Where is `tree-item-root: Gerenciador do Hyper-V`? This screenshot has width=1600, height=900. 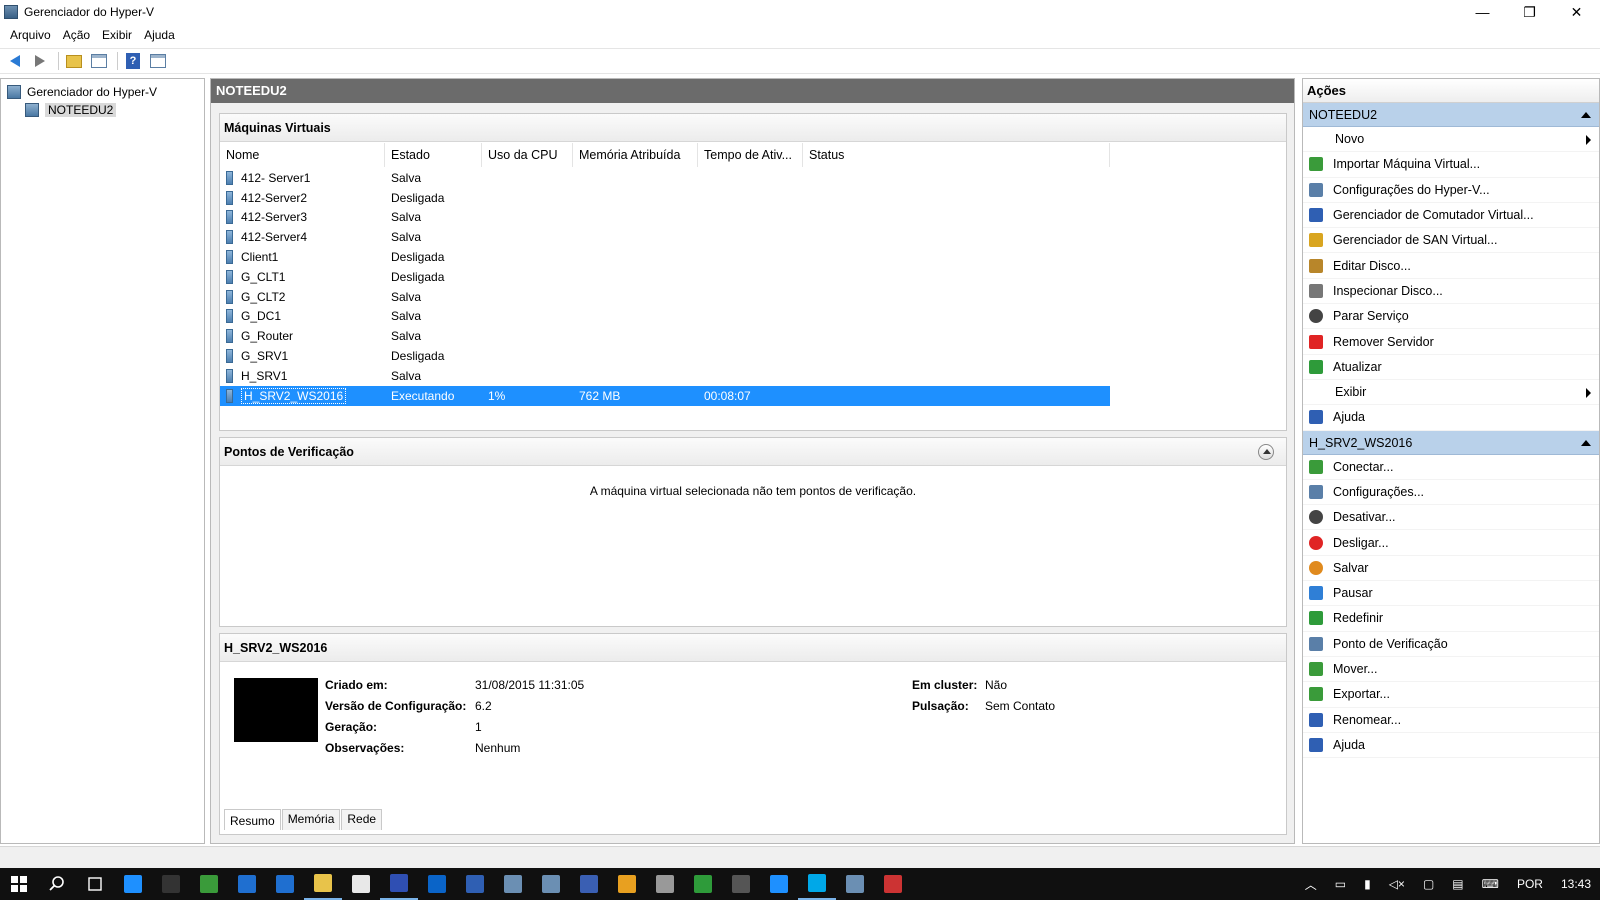 tree-item-root: Gerenciador do Hyper-V is located at coordinates (82, 92).